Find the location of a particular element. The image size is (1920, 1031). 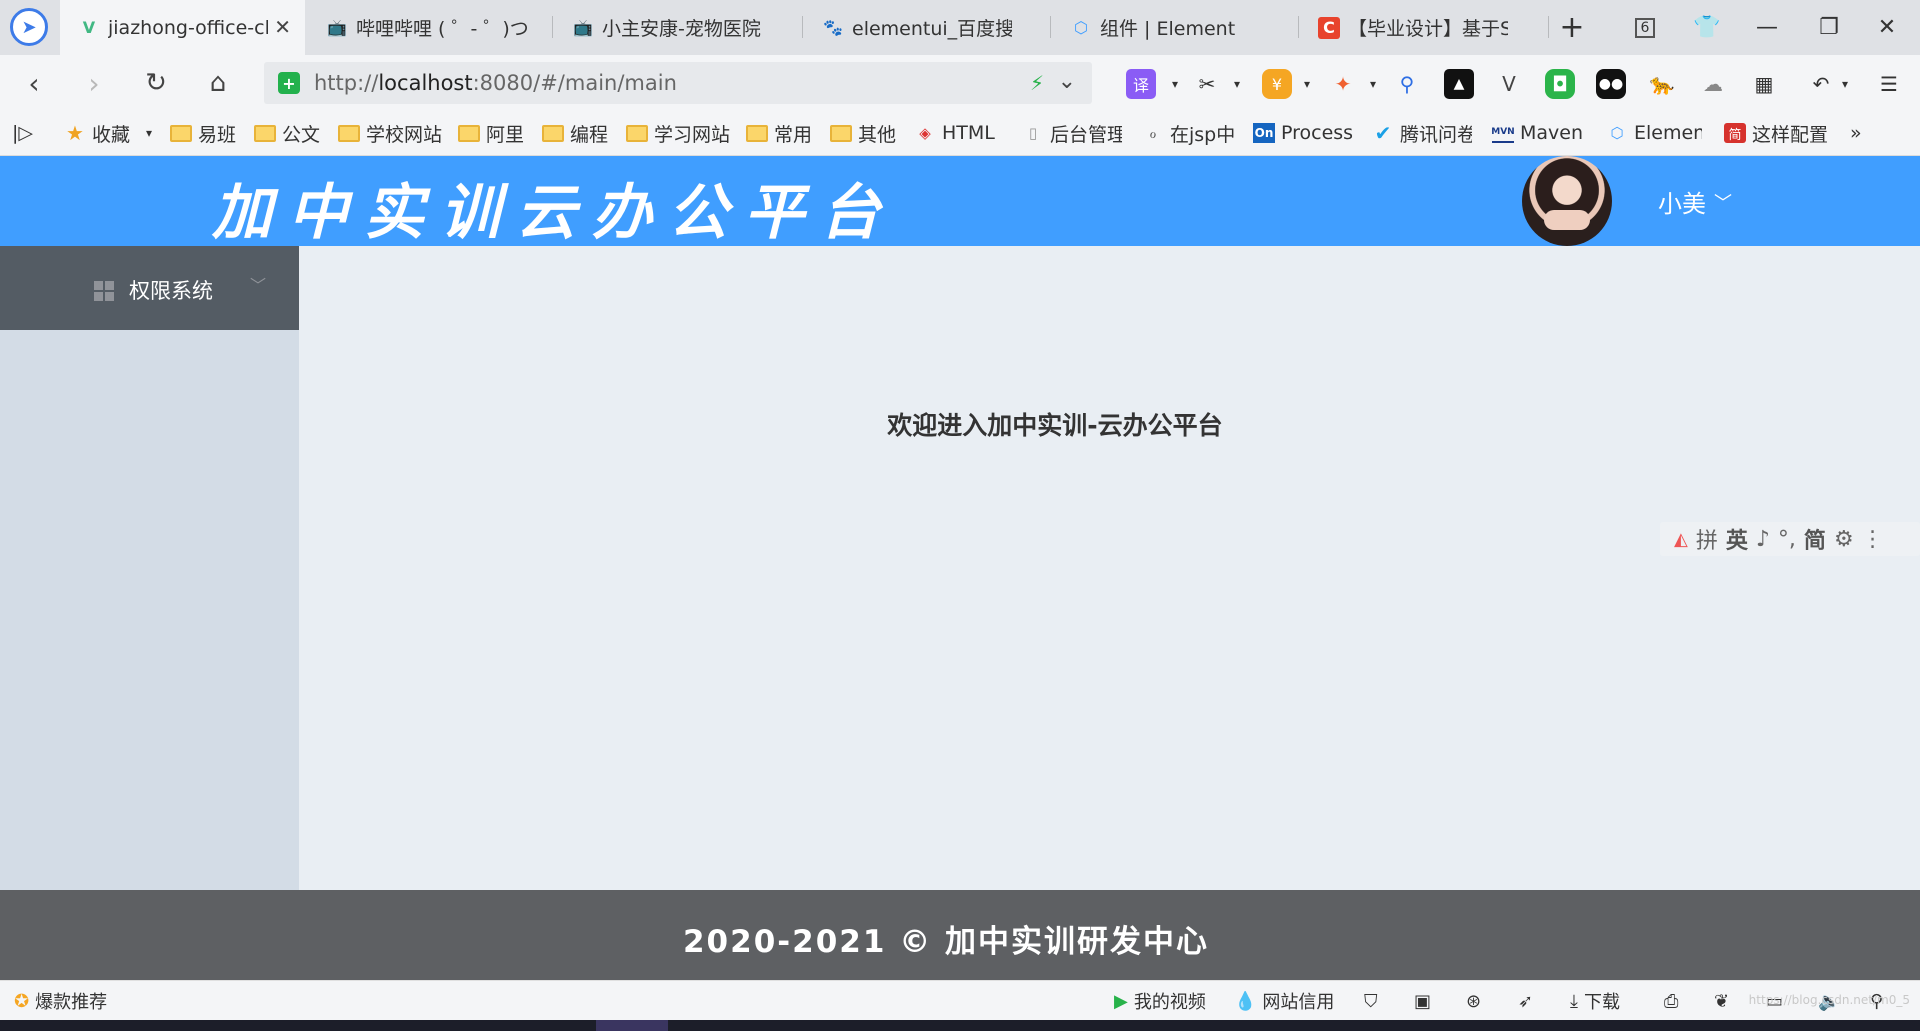

bookmark-favorites: ★ 收藏 ▾ is located at coordinates (108, 133).